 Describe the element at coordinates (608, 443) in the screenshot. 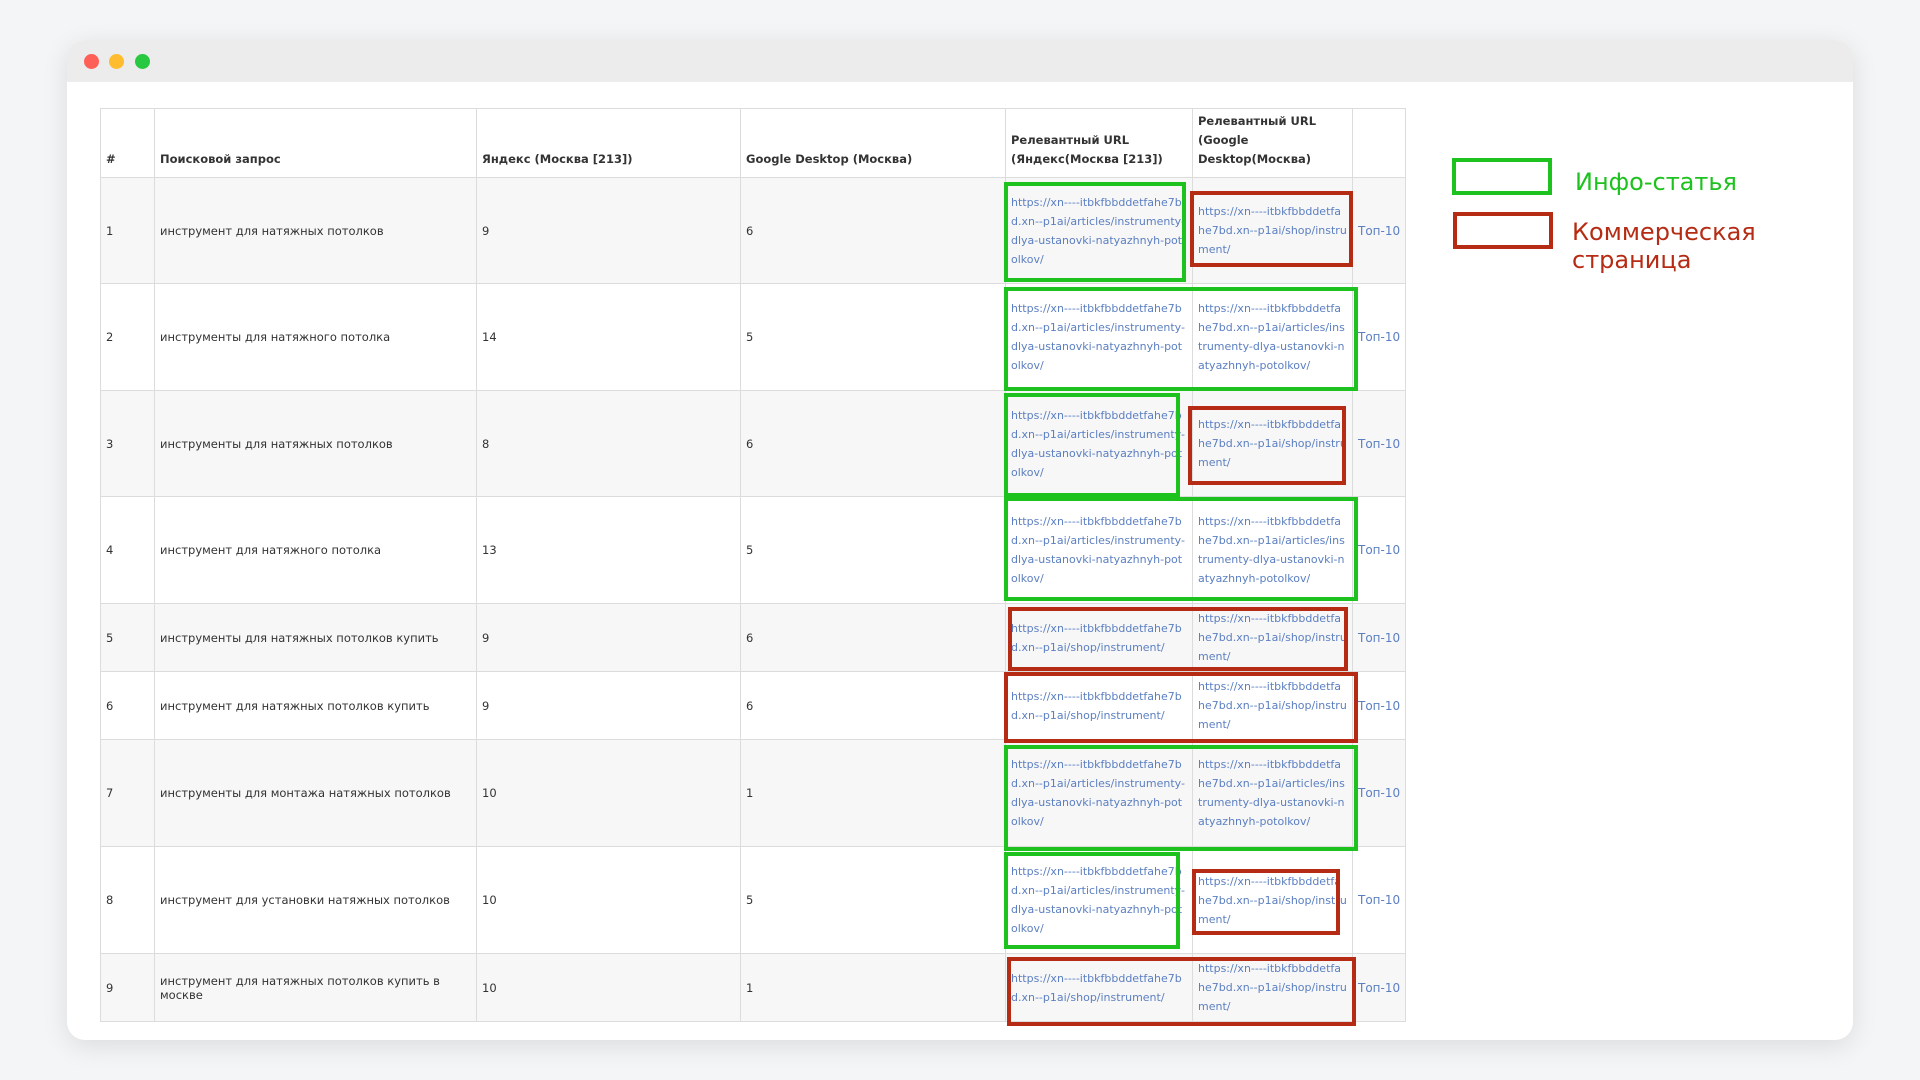

I see `yandex-position-cell: 8` at that location.